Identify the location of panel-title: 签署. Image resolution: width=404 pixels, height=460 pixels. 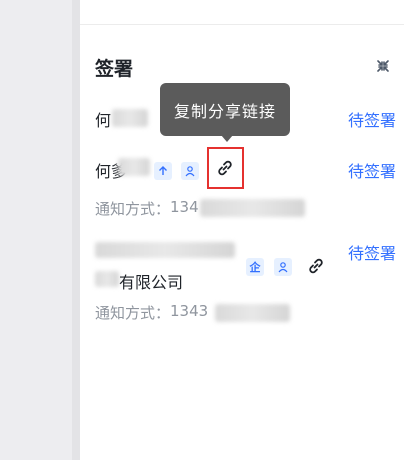
(114, 69).